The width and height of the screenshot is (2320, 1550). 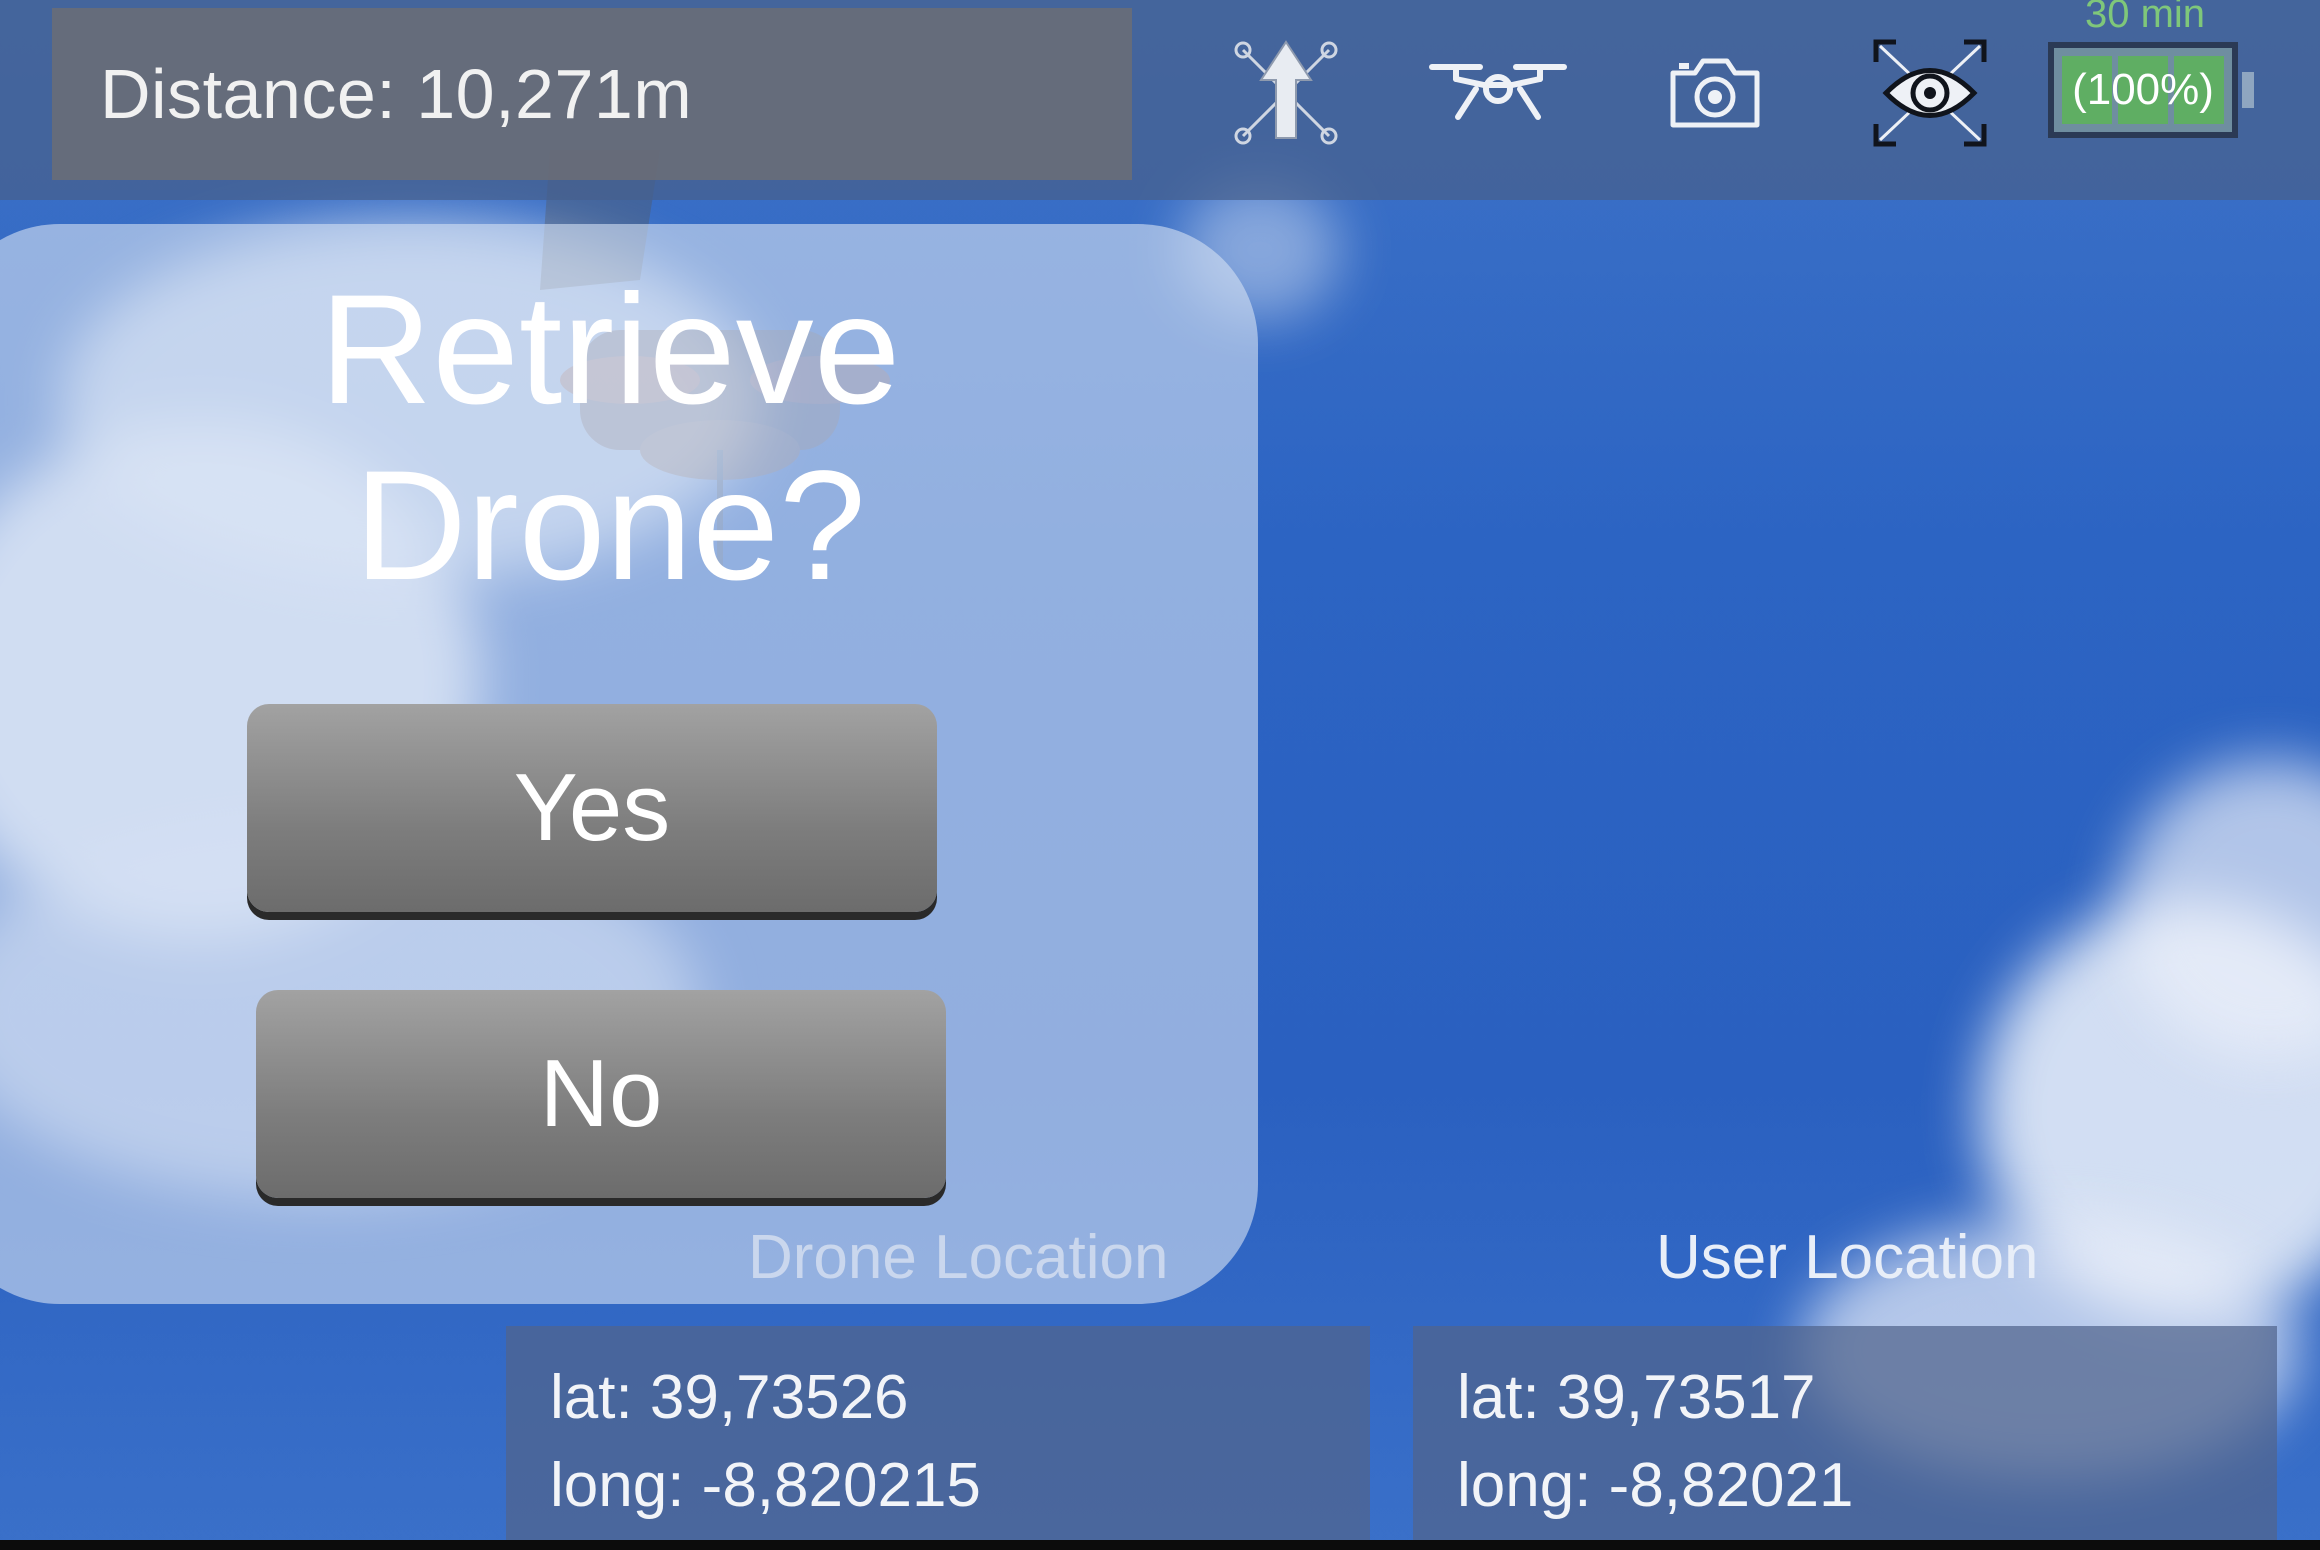 What do you see at coordinates (1715, 93) in the screenshot?
I see `camera-icon` at bounding box center [1715, 93].